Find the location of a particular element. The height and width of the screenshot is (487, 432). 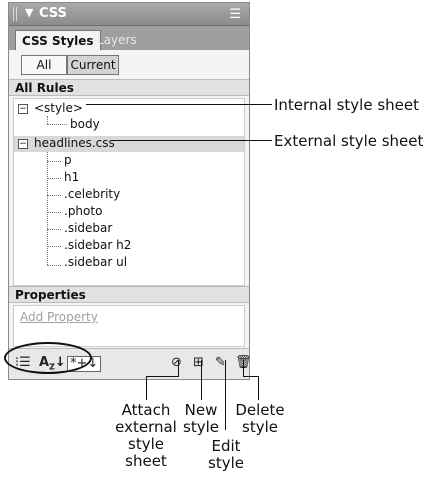

delete-style-label: Delete style is located at coordinates (260, 418).